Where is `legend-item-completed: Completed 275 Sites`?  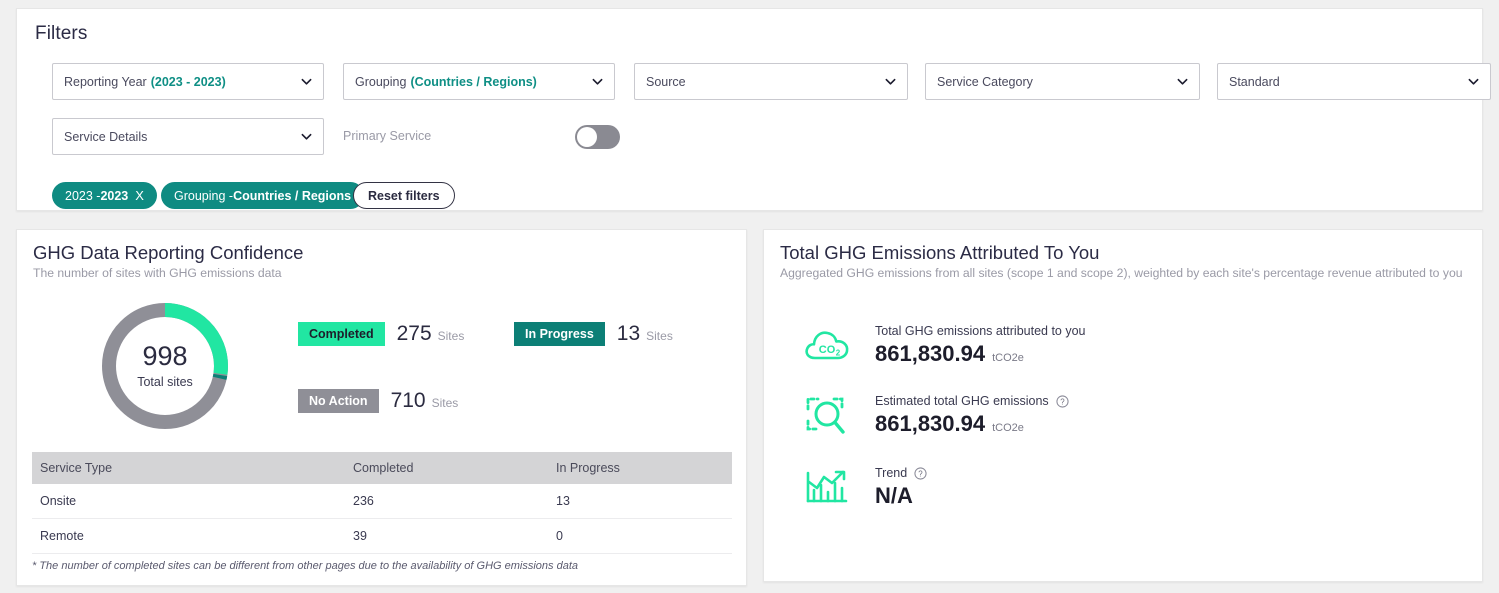 legend-item-completed: Completed 275 Sites is located at coordinates (381, 334).